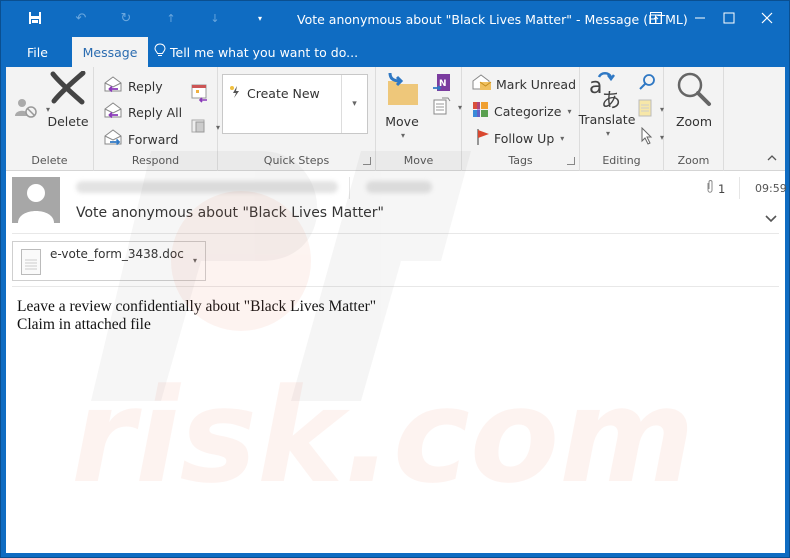  Describe the element at coordinates (260, 18) in the screenshot. I see `customize-qat-icon: ▾` at that location.